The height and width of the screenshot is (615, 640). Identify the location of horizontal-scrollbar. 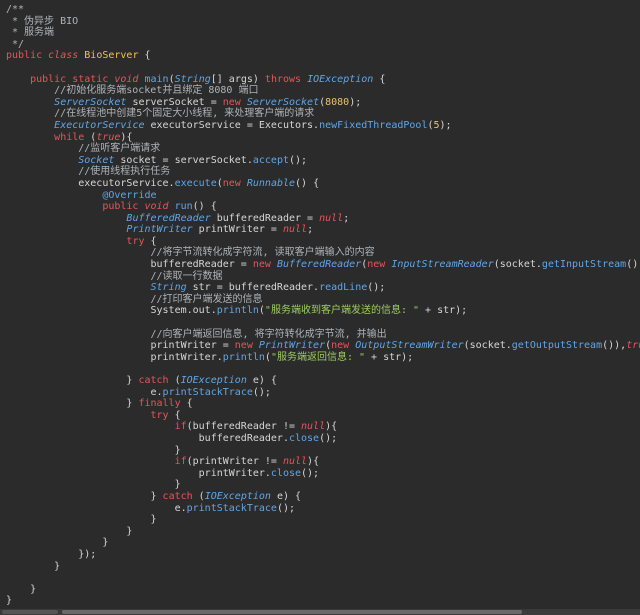
(320, 612).